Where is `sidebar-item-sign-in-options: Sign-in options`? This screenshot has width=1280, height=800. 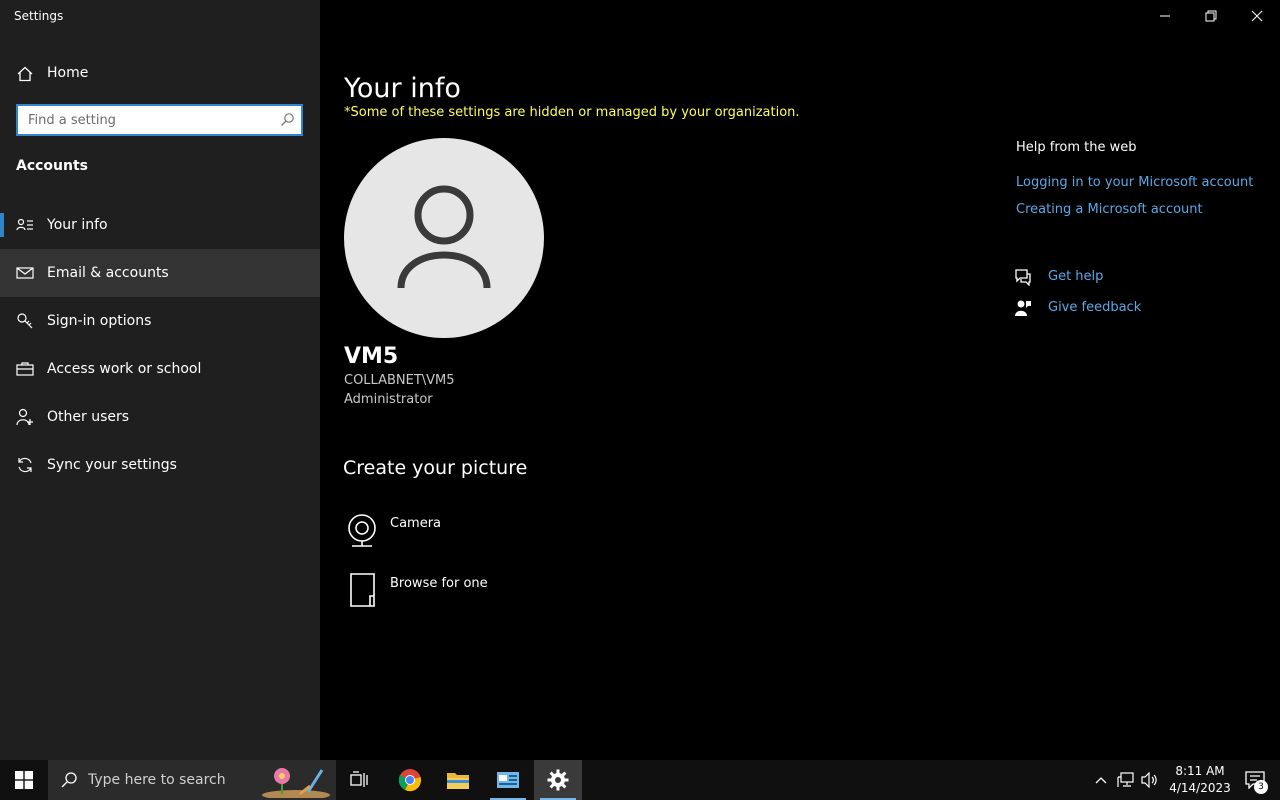
sidebar-item-sign-in-options: Sign-in options is located at coordinates (160, 321).